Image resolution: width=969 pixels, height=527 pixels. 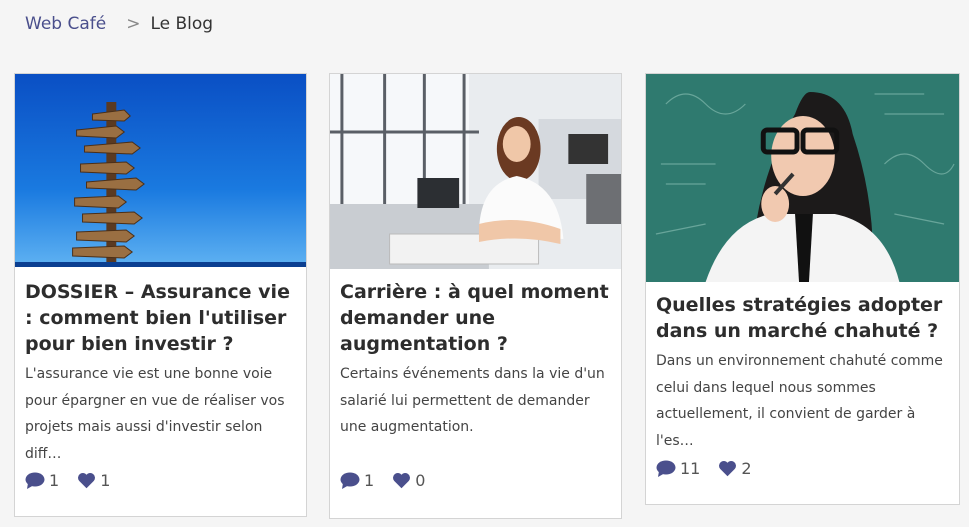 I want to click on post-image-signpost, so click(x=160, y=170).